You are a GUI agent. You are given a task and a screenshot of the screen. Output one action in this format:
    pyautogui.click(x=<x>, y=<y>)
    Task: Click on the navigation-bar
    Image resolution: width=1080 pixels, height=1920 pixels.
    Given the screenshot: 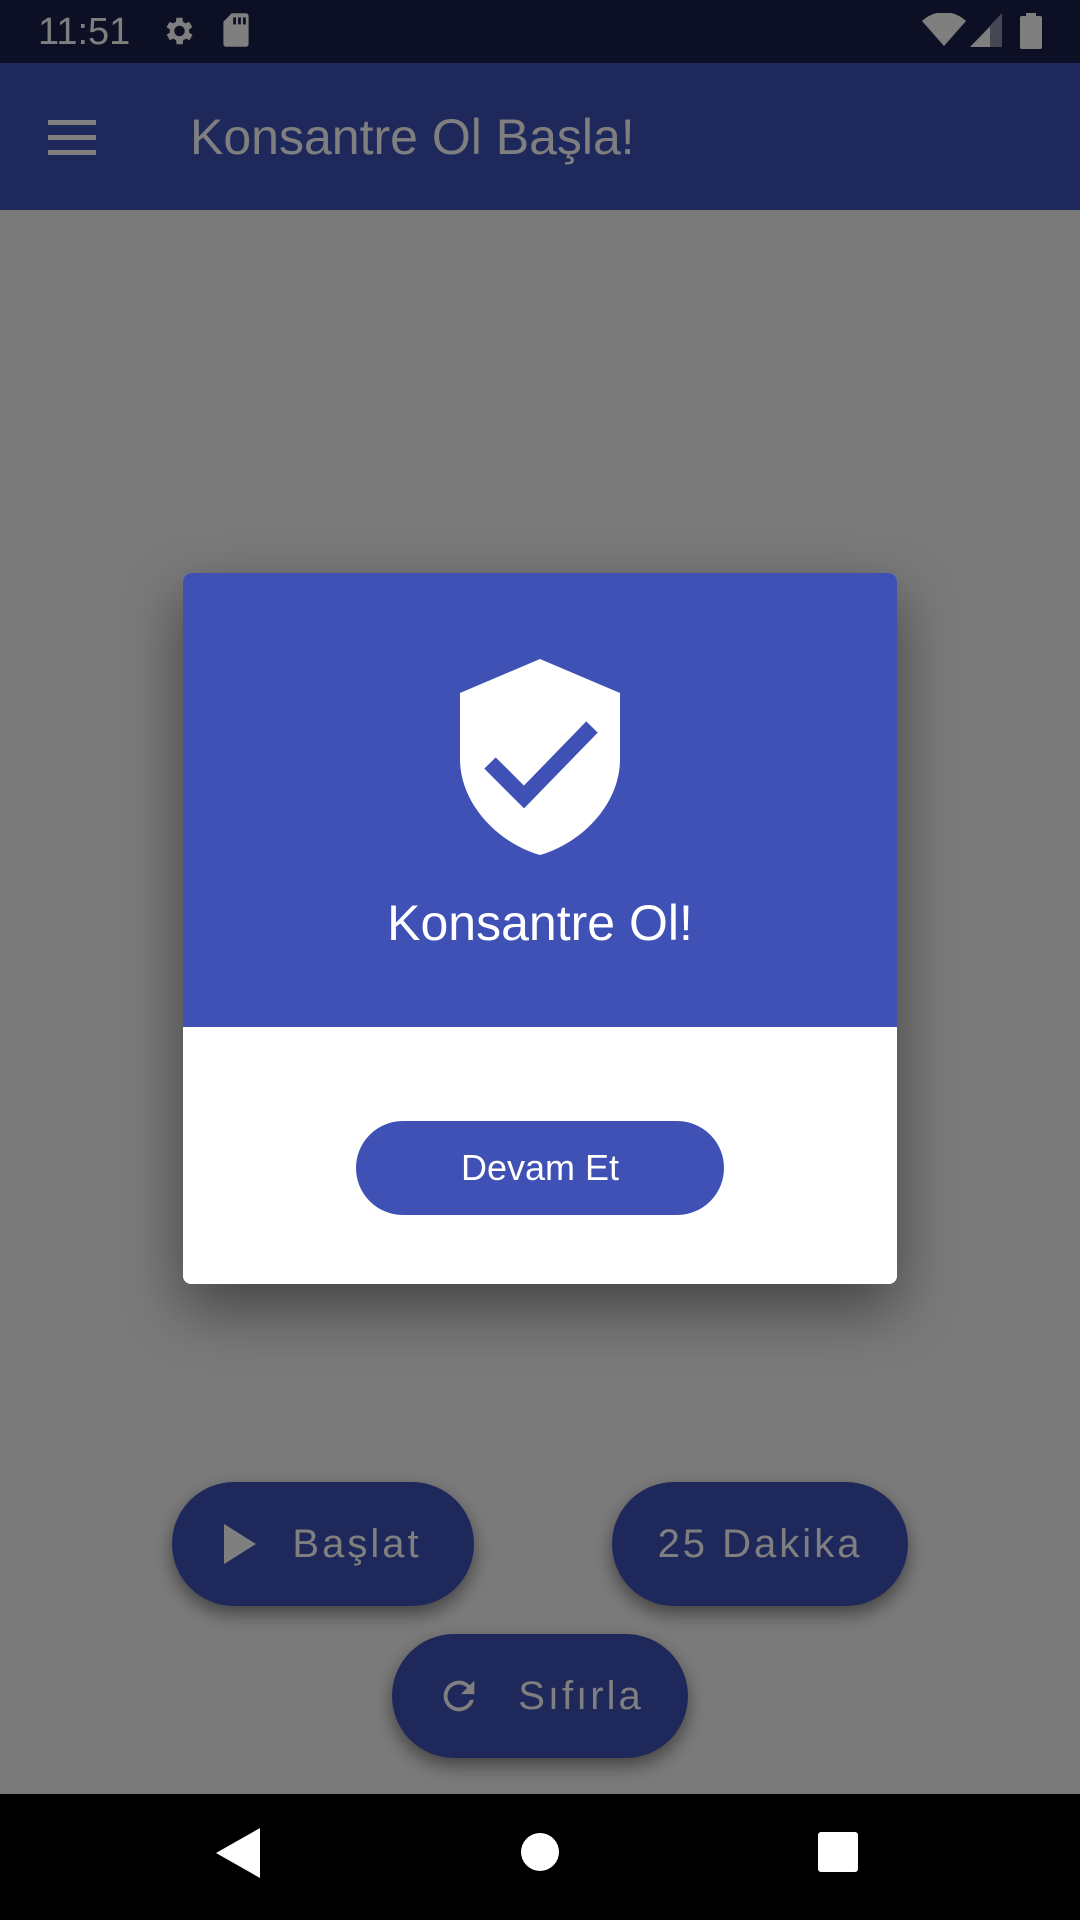 What is the action you would take?
    pyautogui.click(x=540, y=1857)
    